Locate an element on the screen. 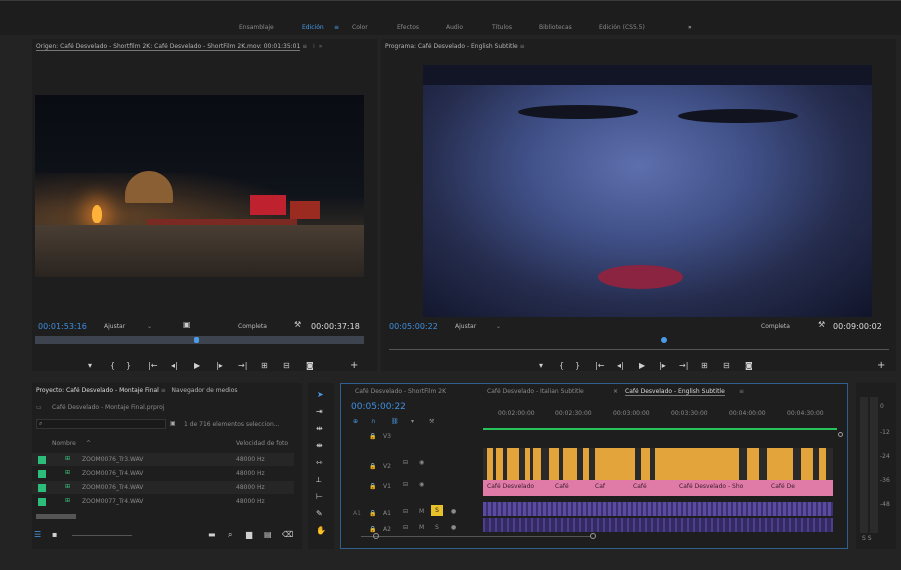  ripple-edit-tool-icon: ⇹ is located at coordinates (319, 429).